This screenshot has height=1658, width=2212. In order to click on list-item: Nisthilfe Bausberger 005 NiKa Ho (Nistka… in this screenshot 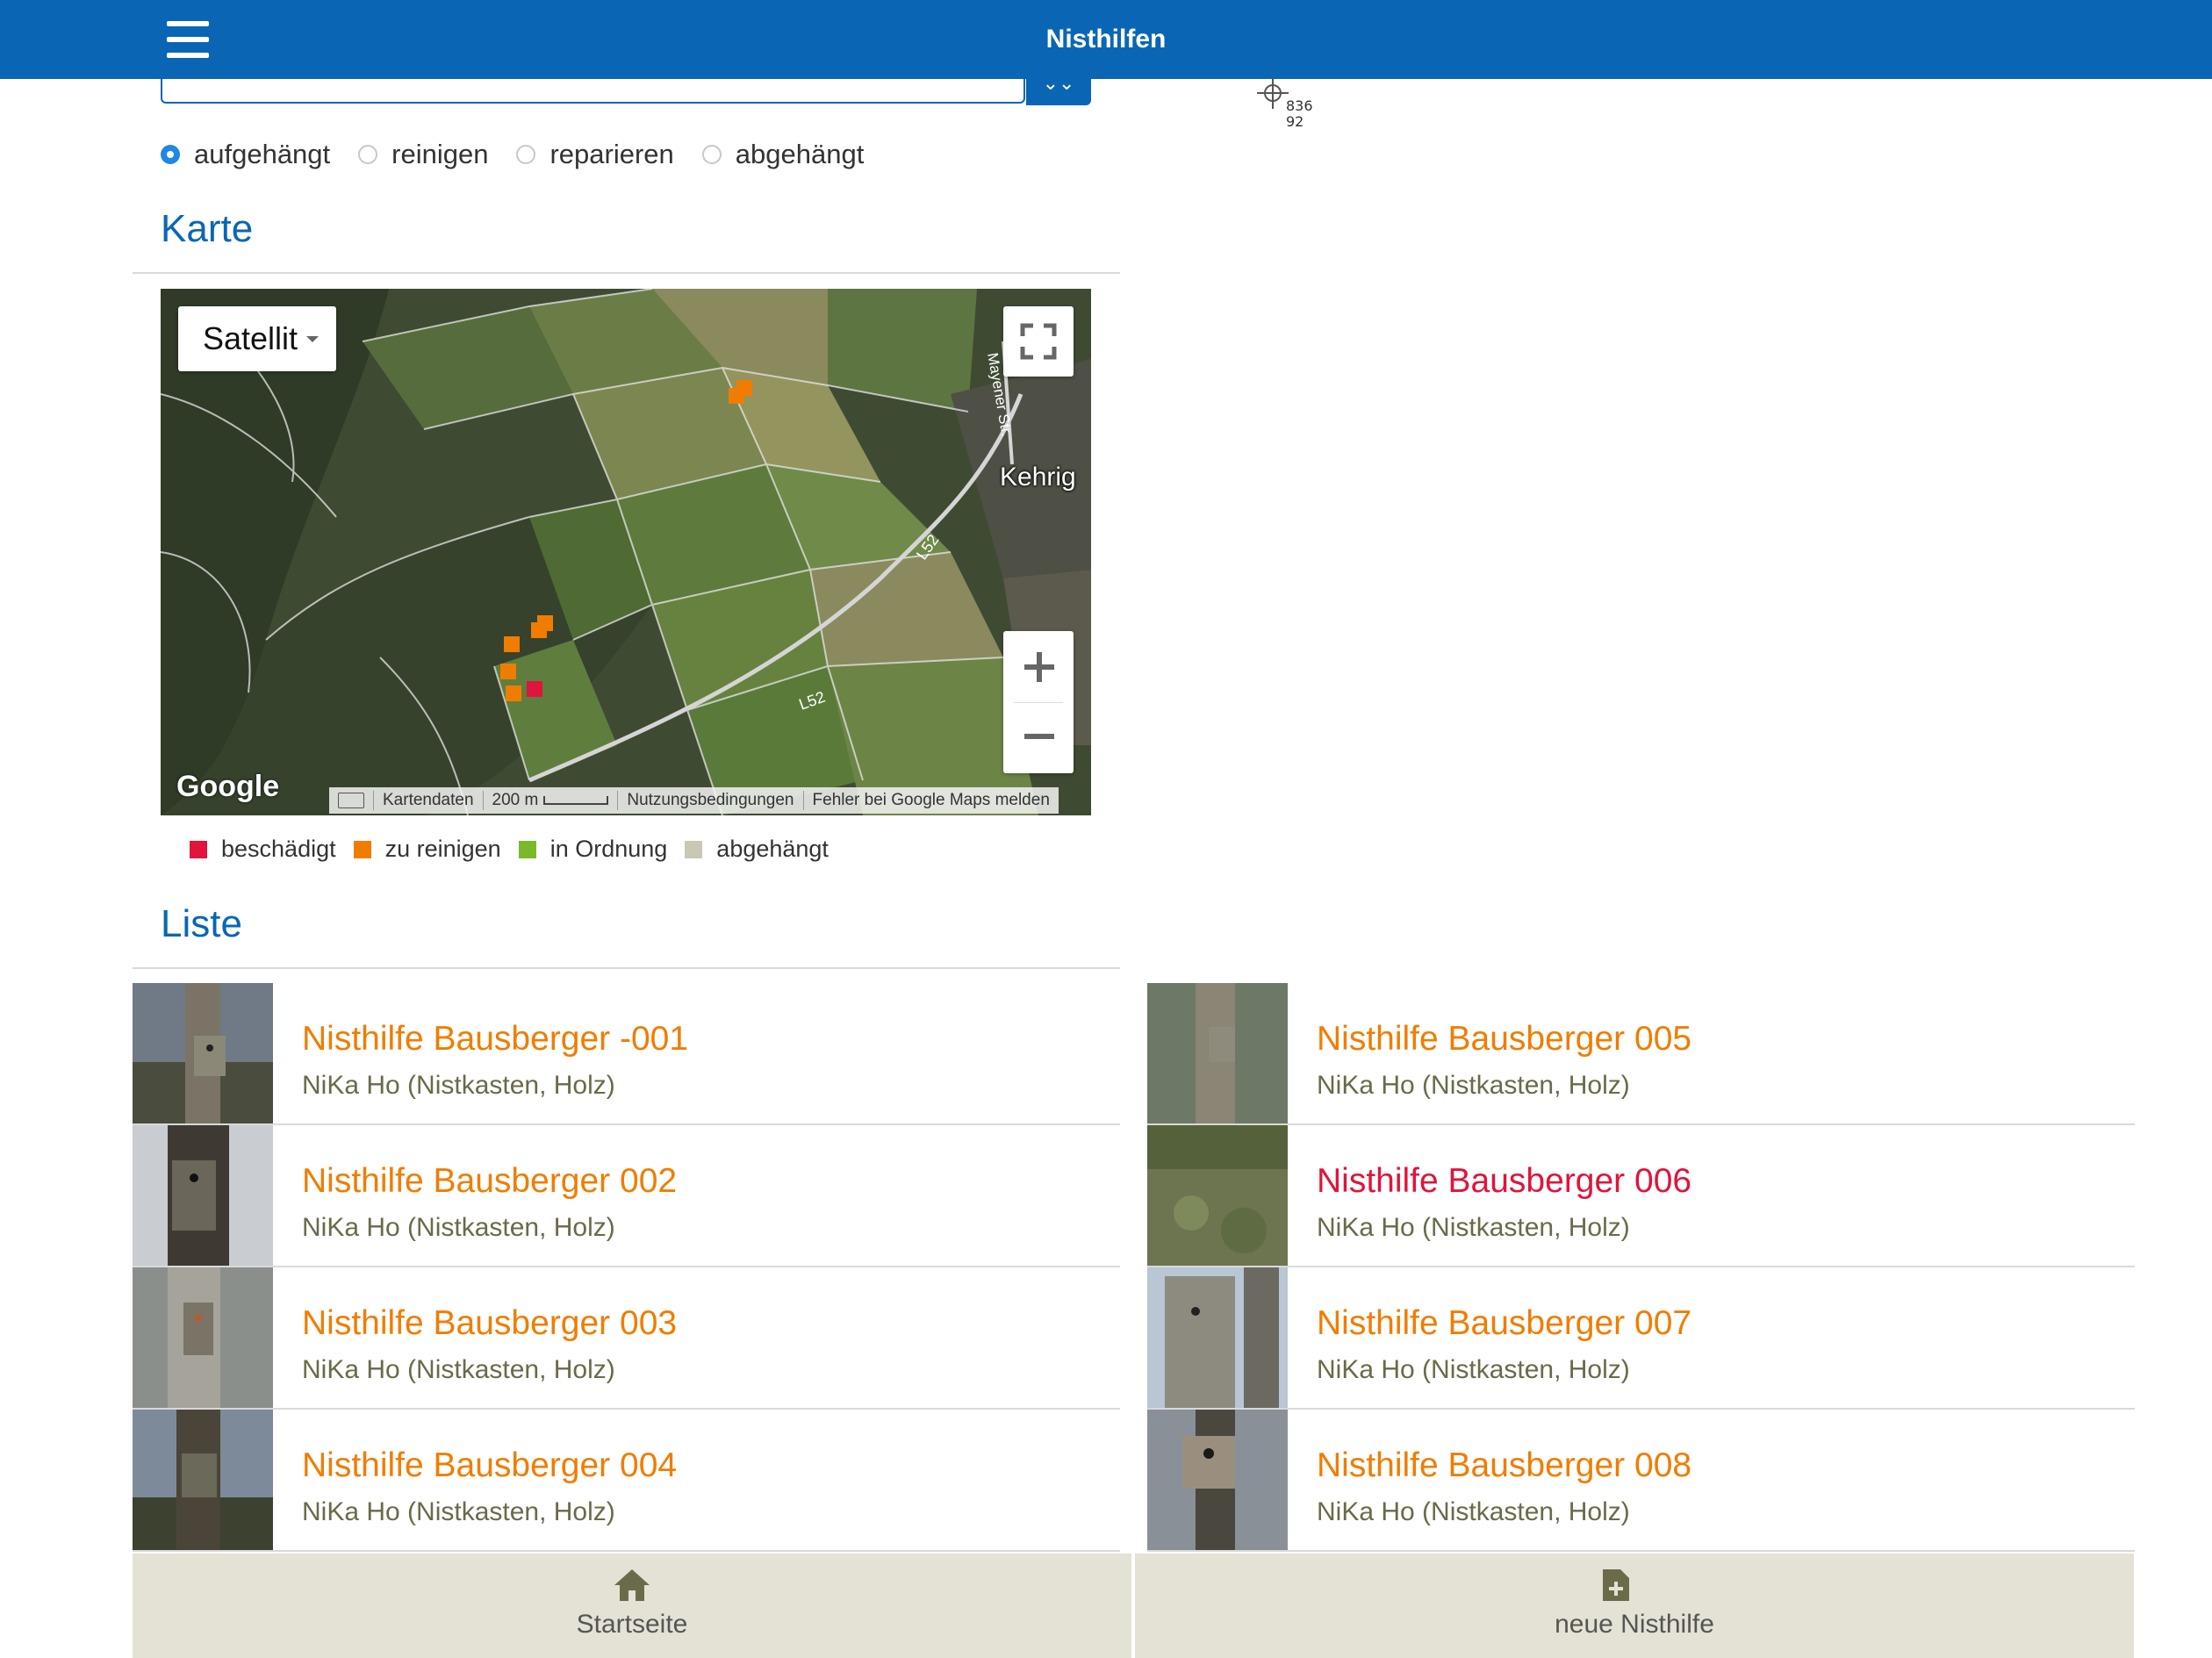, I will do `click(1641, 1054)`.